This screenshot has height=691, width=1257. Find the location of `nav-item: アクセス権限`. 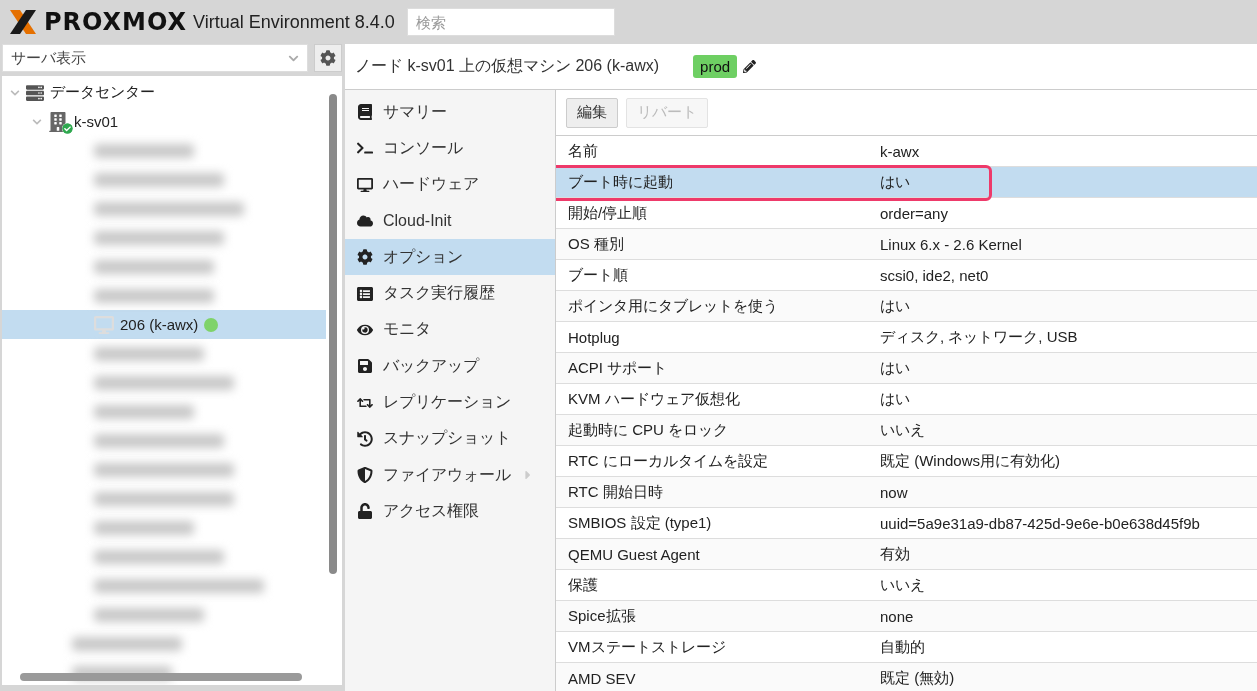

nav-item: アクセス権限 is located at coordinates (450, 511).